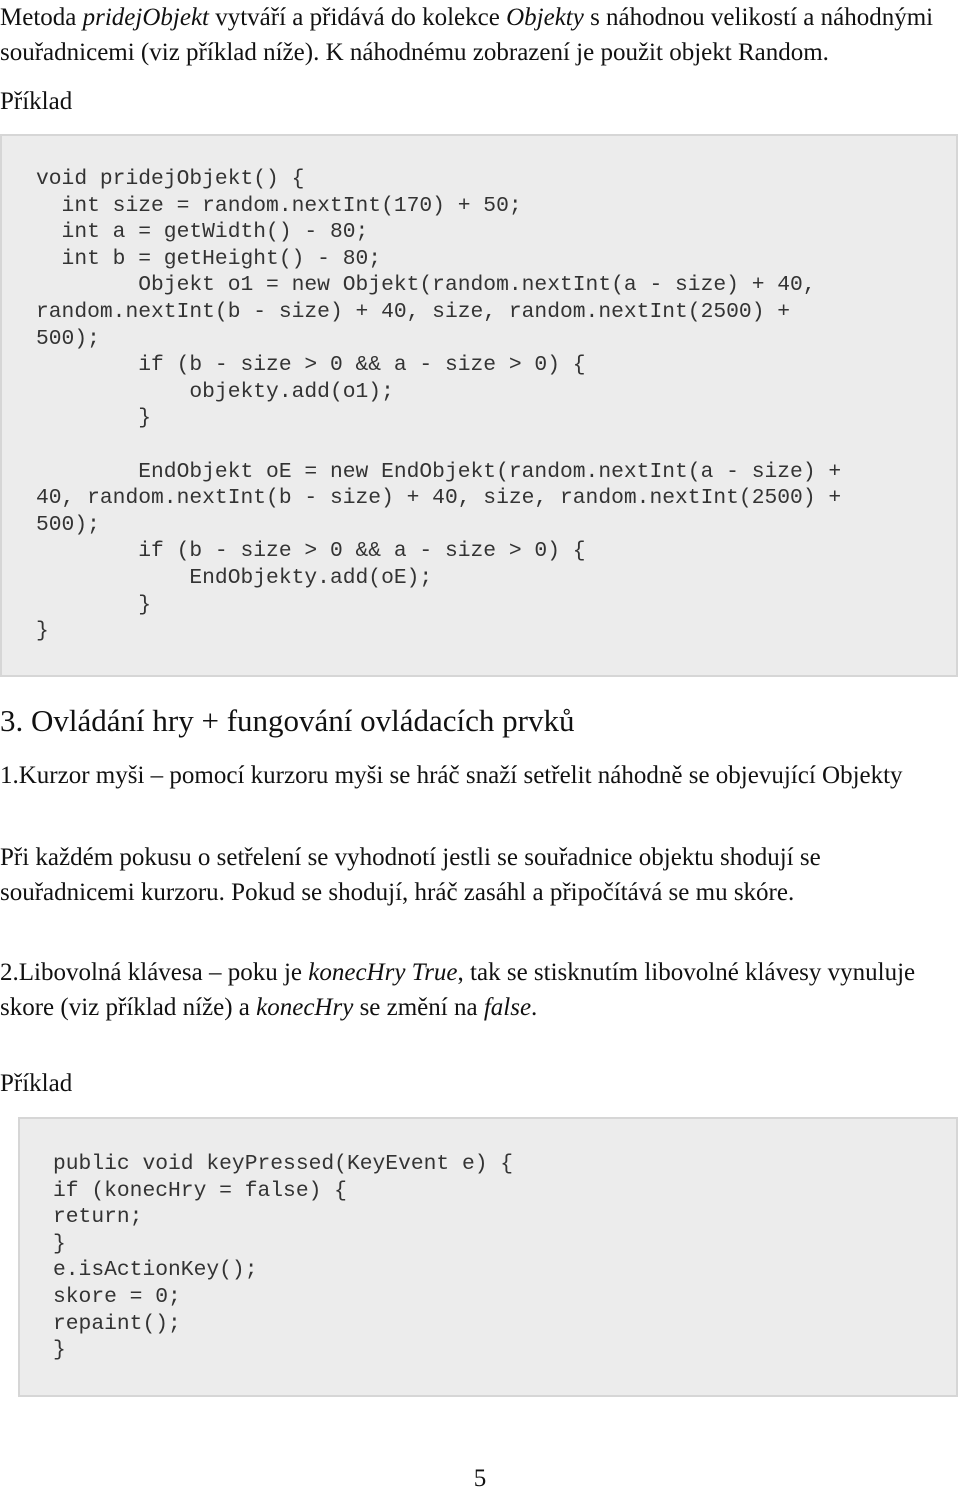 Image resolution: width=960 pixels, height=1493 pixels. I want to click on code-line: if (konecHry = false) {, so click(200, 1190).